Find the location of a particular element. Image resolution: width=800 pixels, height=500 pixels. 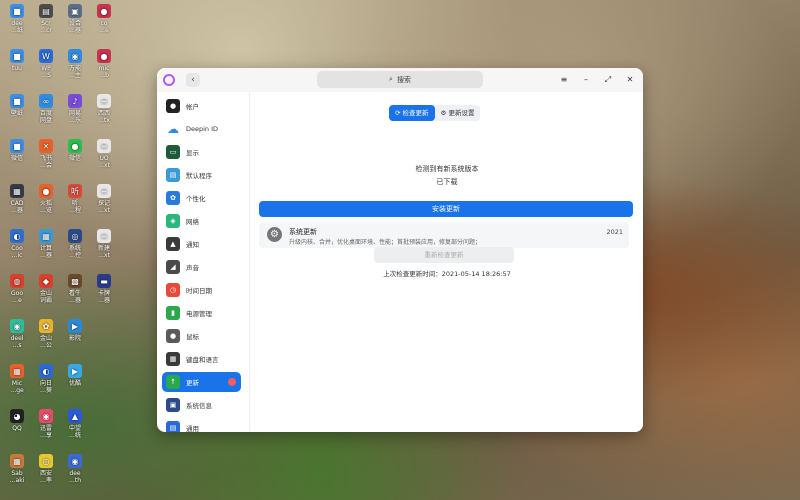

sidebar-item: ● 鼠标 is located at coordinates (201, 336).